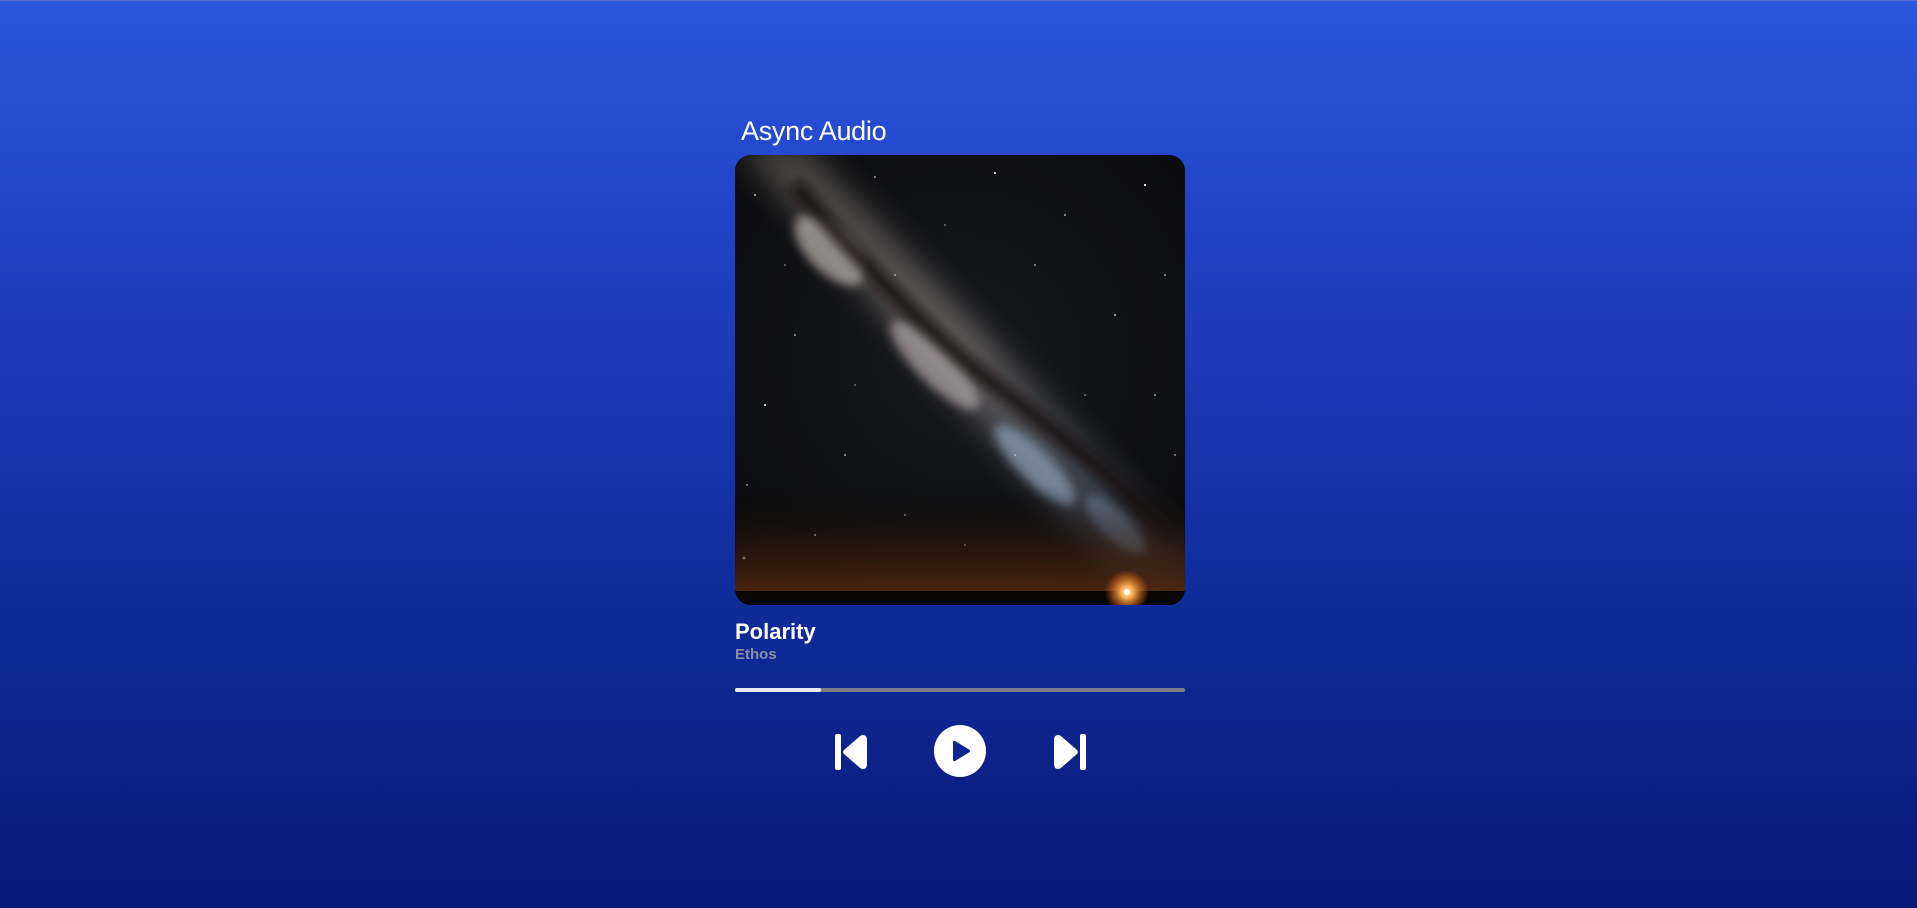 Image resolution: width=1917 pixels, height=908 pixels. What do you see at coordinates (958, 0) in the screenshot?
I see `top-border` at bounding box center [958, 0].